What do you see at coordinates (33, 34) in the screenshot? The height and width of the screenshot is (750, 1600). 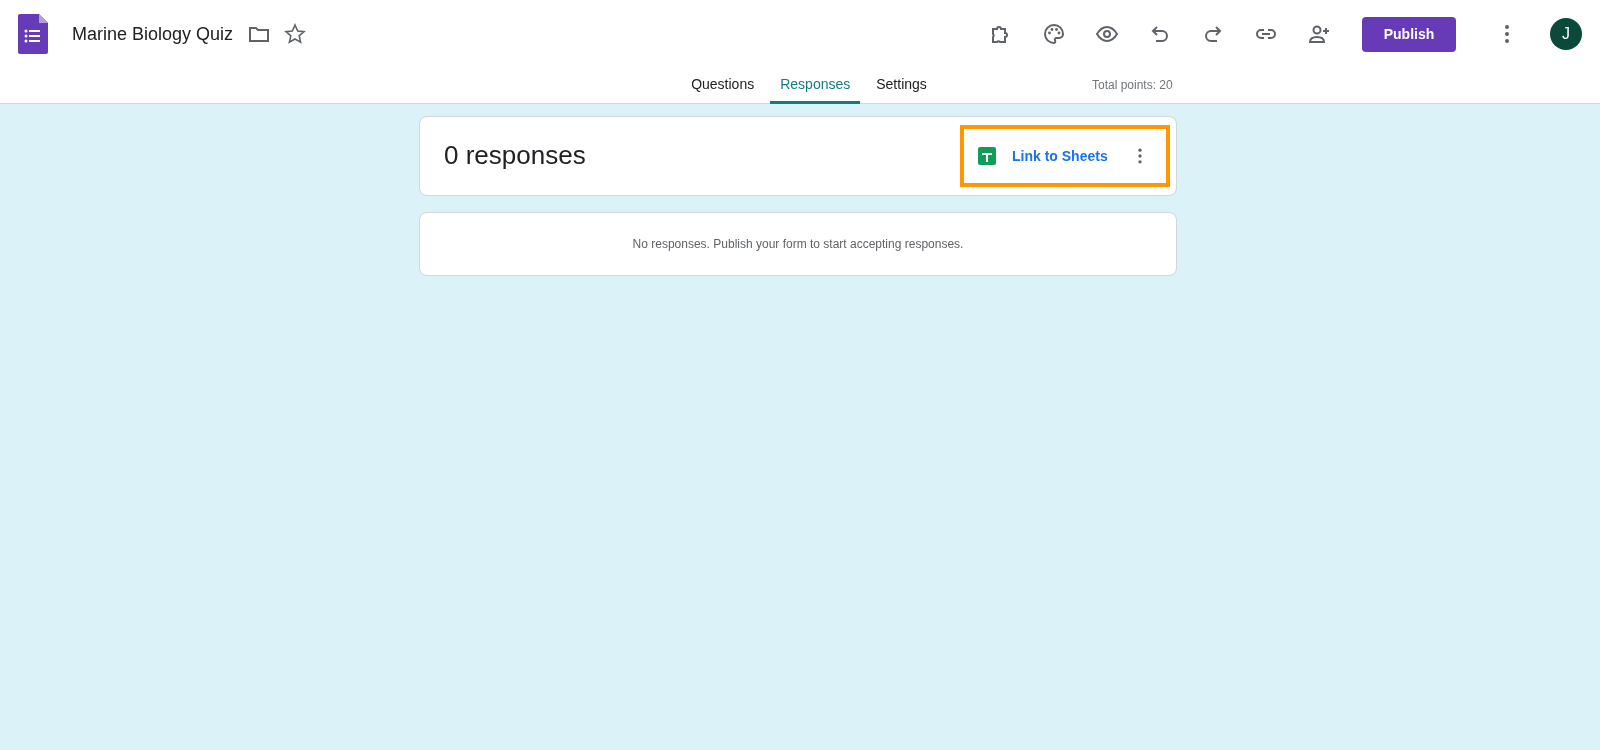 I see `forms-logo-icon` at bounding box center [33, 34].